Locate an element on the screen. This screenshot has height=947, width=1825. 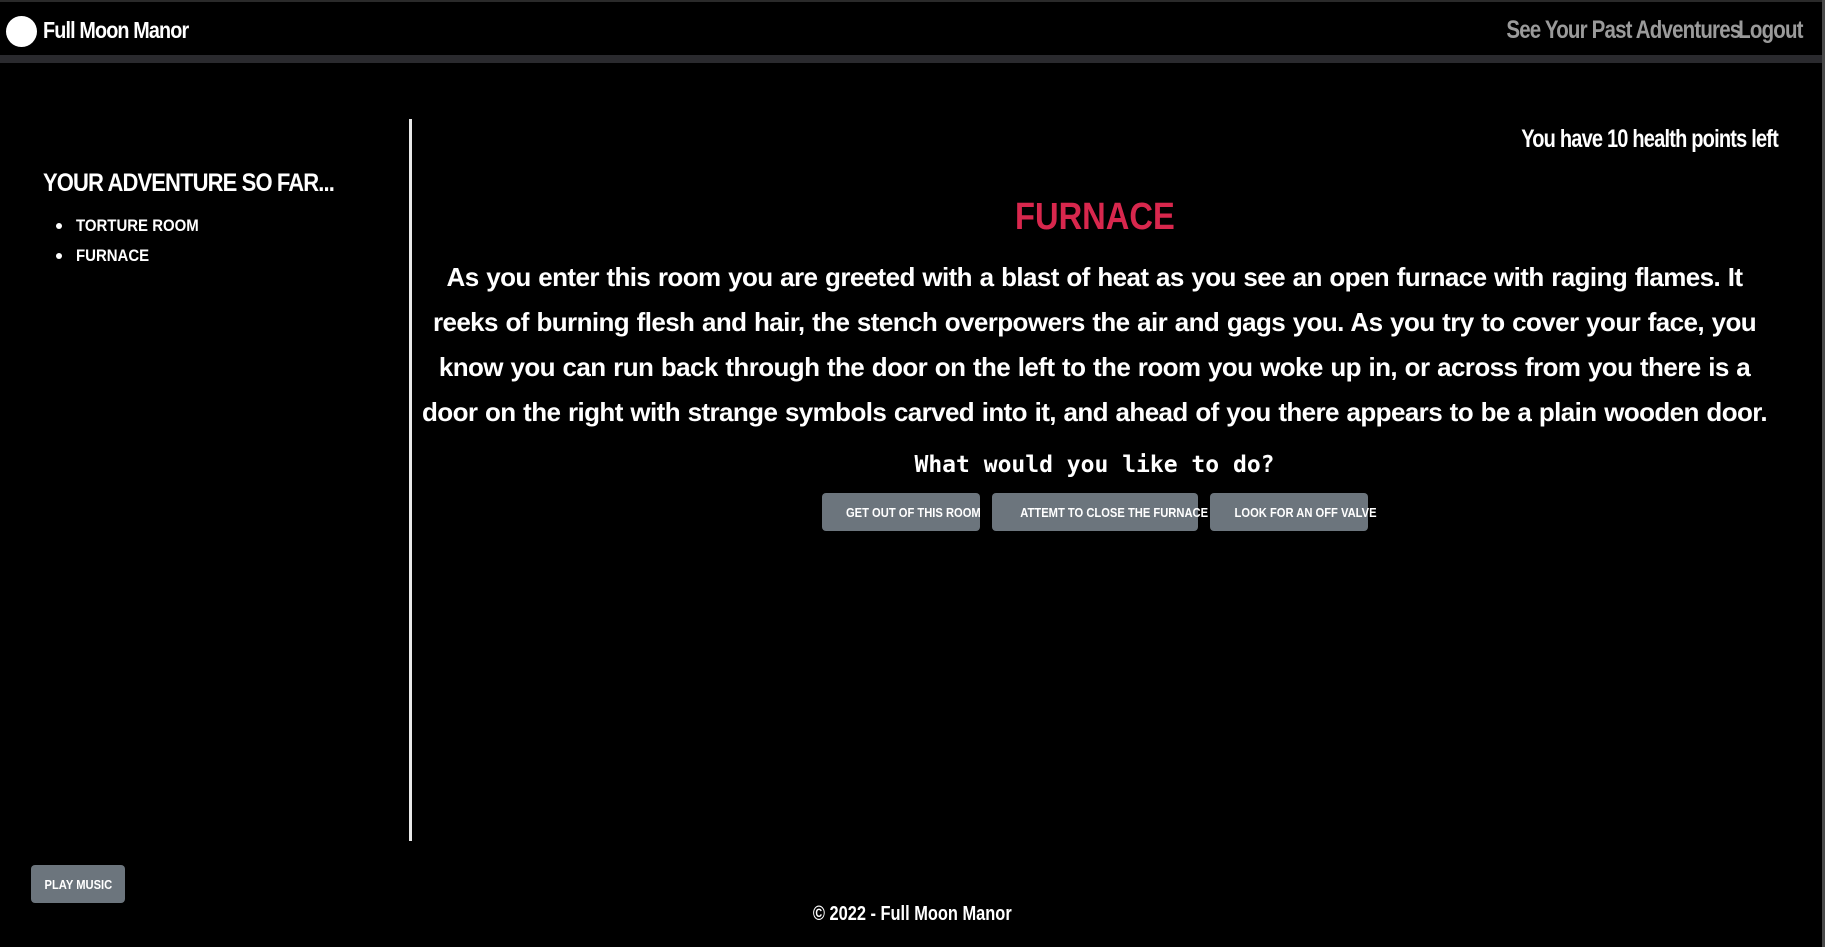
moon-icon is located at coordinates (21, 31).